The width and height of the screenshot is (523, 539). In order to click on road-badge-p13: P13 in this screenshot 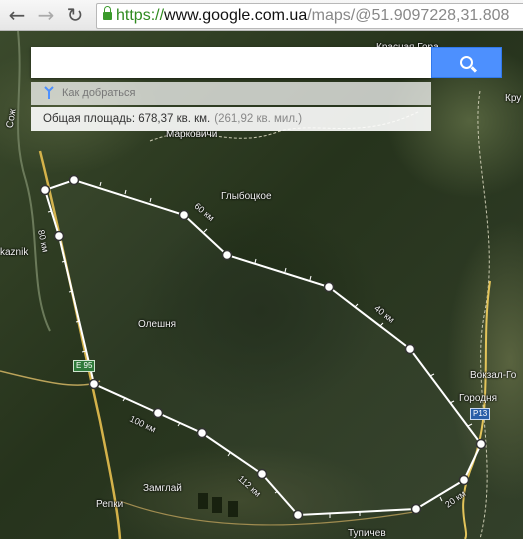, I will do `click(480, 414)`.